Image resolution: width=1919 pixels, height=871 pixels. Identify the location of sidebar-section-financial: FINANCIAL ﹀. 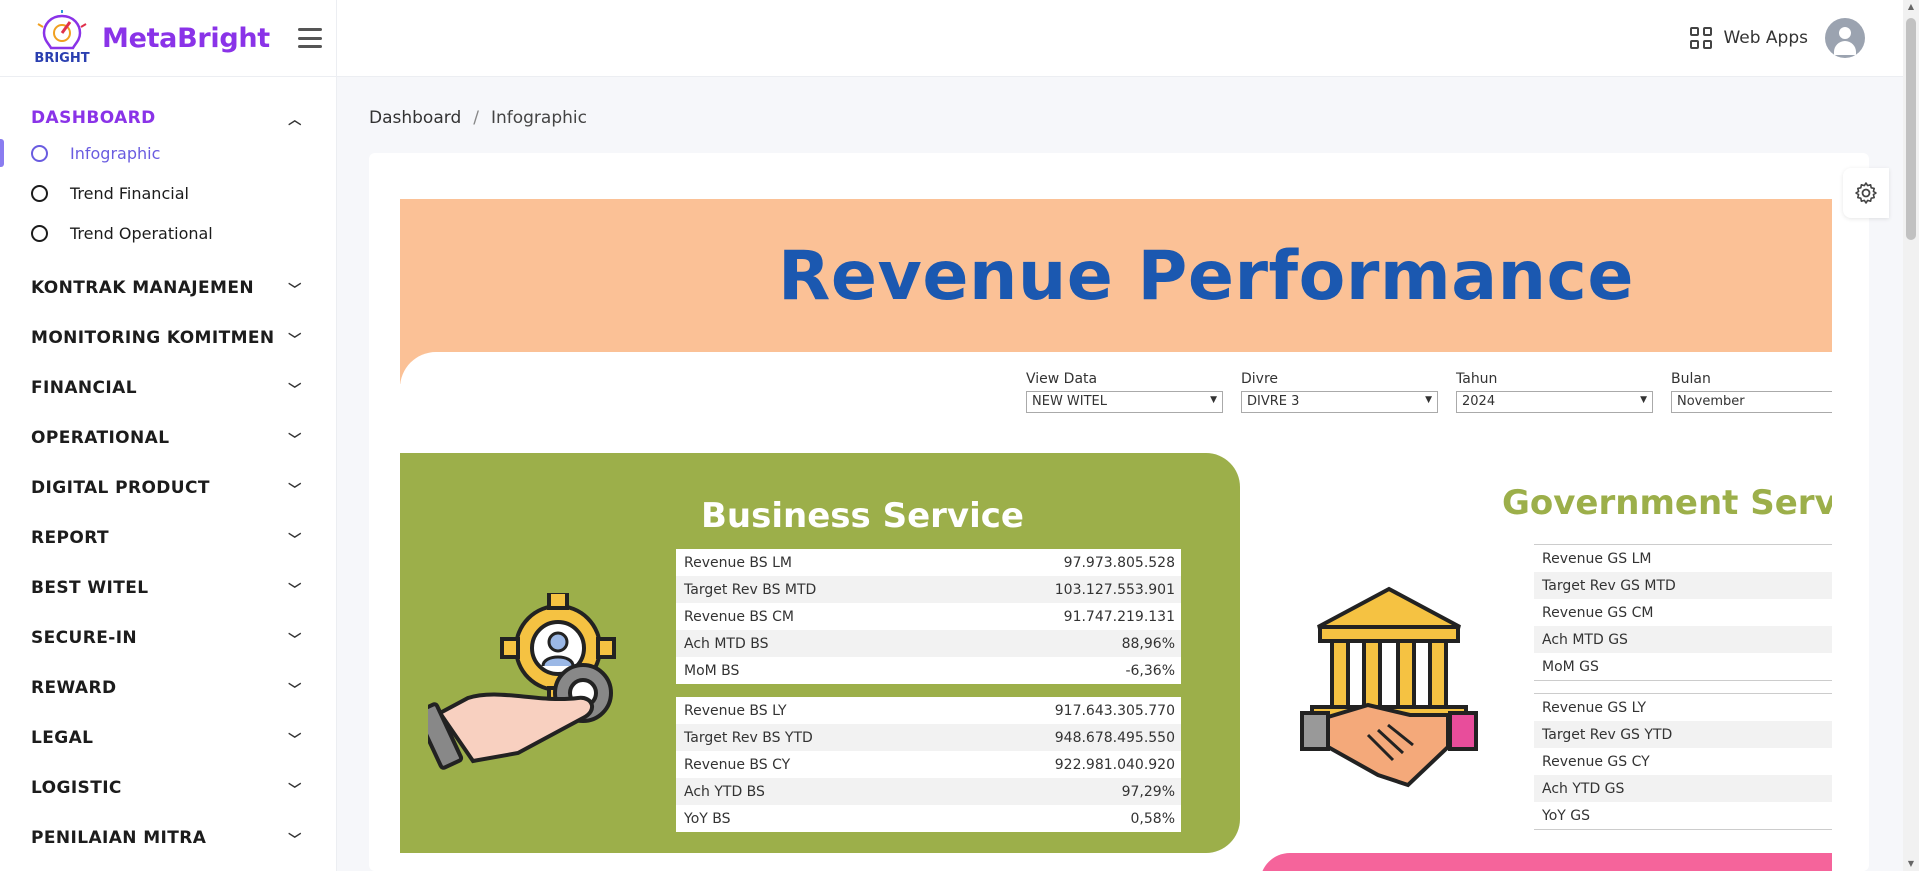
(168, 388).